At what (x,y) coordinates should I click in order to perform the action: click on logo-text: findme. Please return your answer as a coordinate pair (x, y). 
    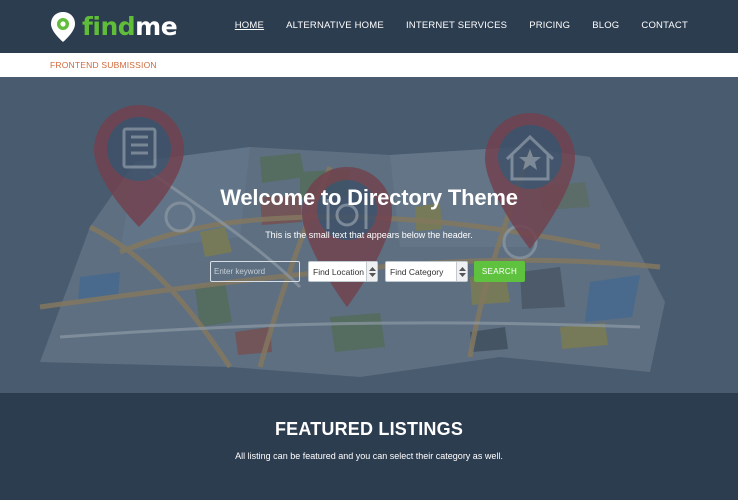
    Looking at the image, I should click on (130, 26).